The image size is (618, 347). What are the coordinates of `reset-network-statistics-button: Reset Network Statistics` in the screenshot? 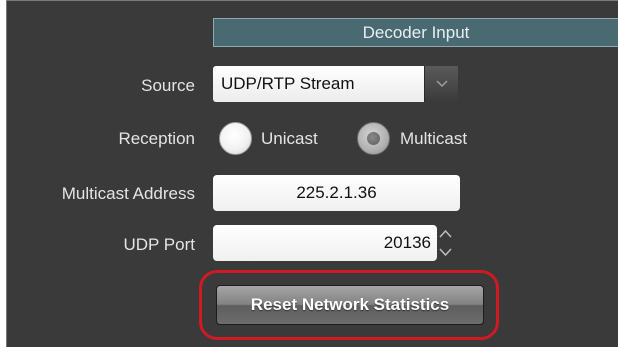 It's located at (350, 305).